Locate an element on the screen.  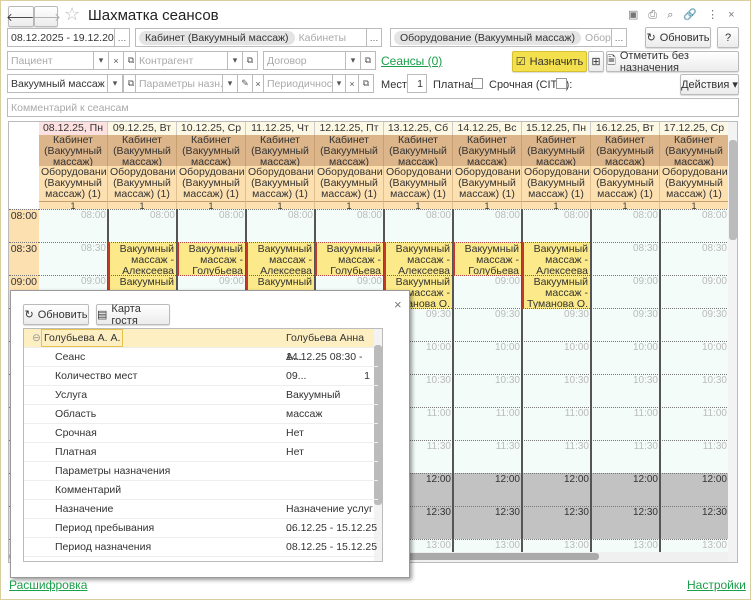
day-header: 11.12.25, Чт is located at coordinates (280, 128).